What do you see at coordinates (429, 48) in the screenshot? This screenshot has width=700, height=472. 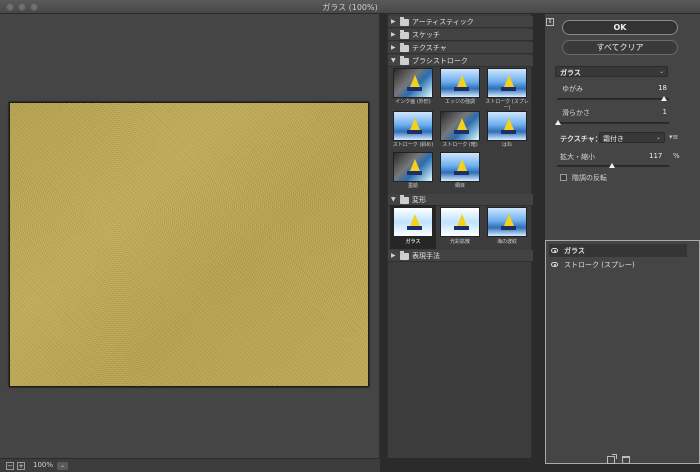 I see `folder-label: テクスチャ` at bounding box center [429, 48].